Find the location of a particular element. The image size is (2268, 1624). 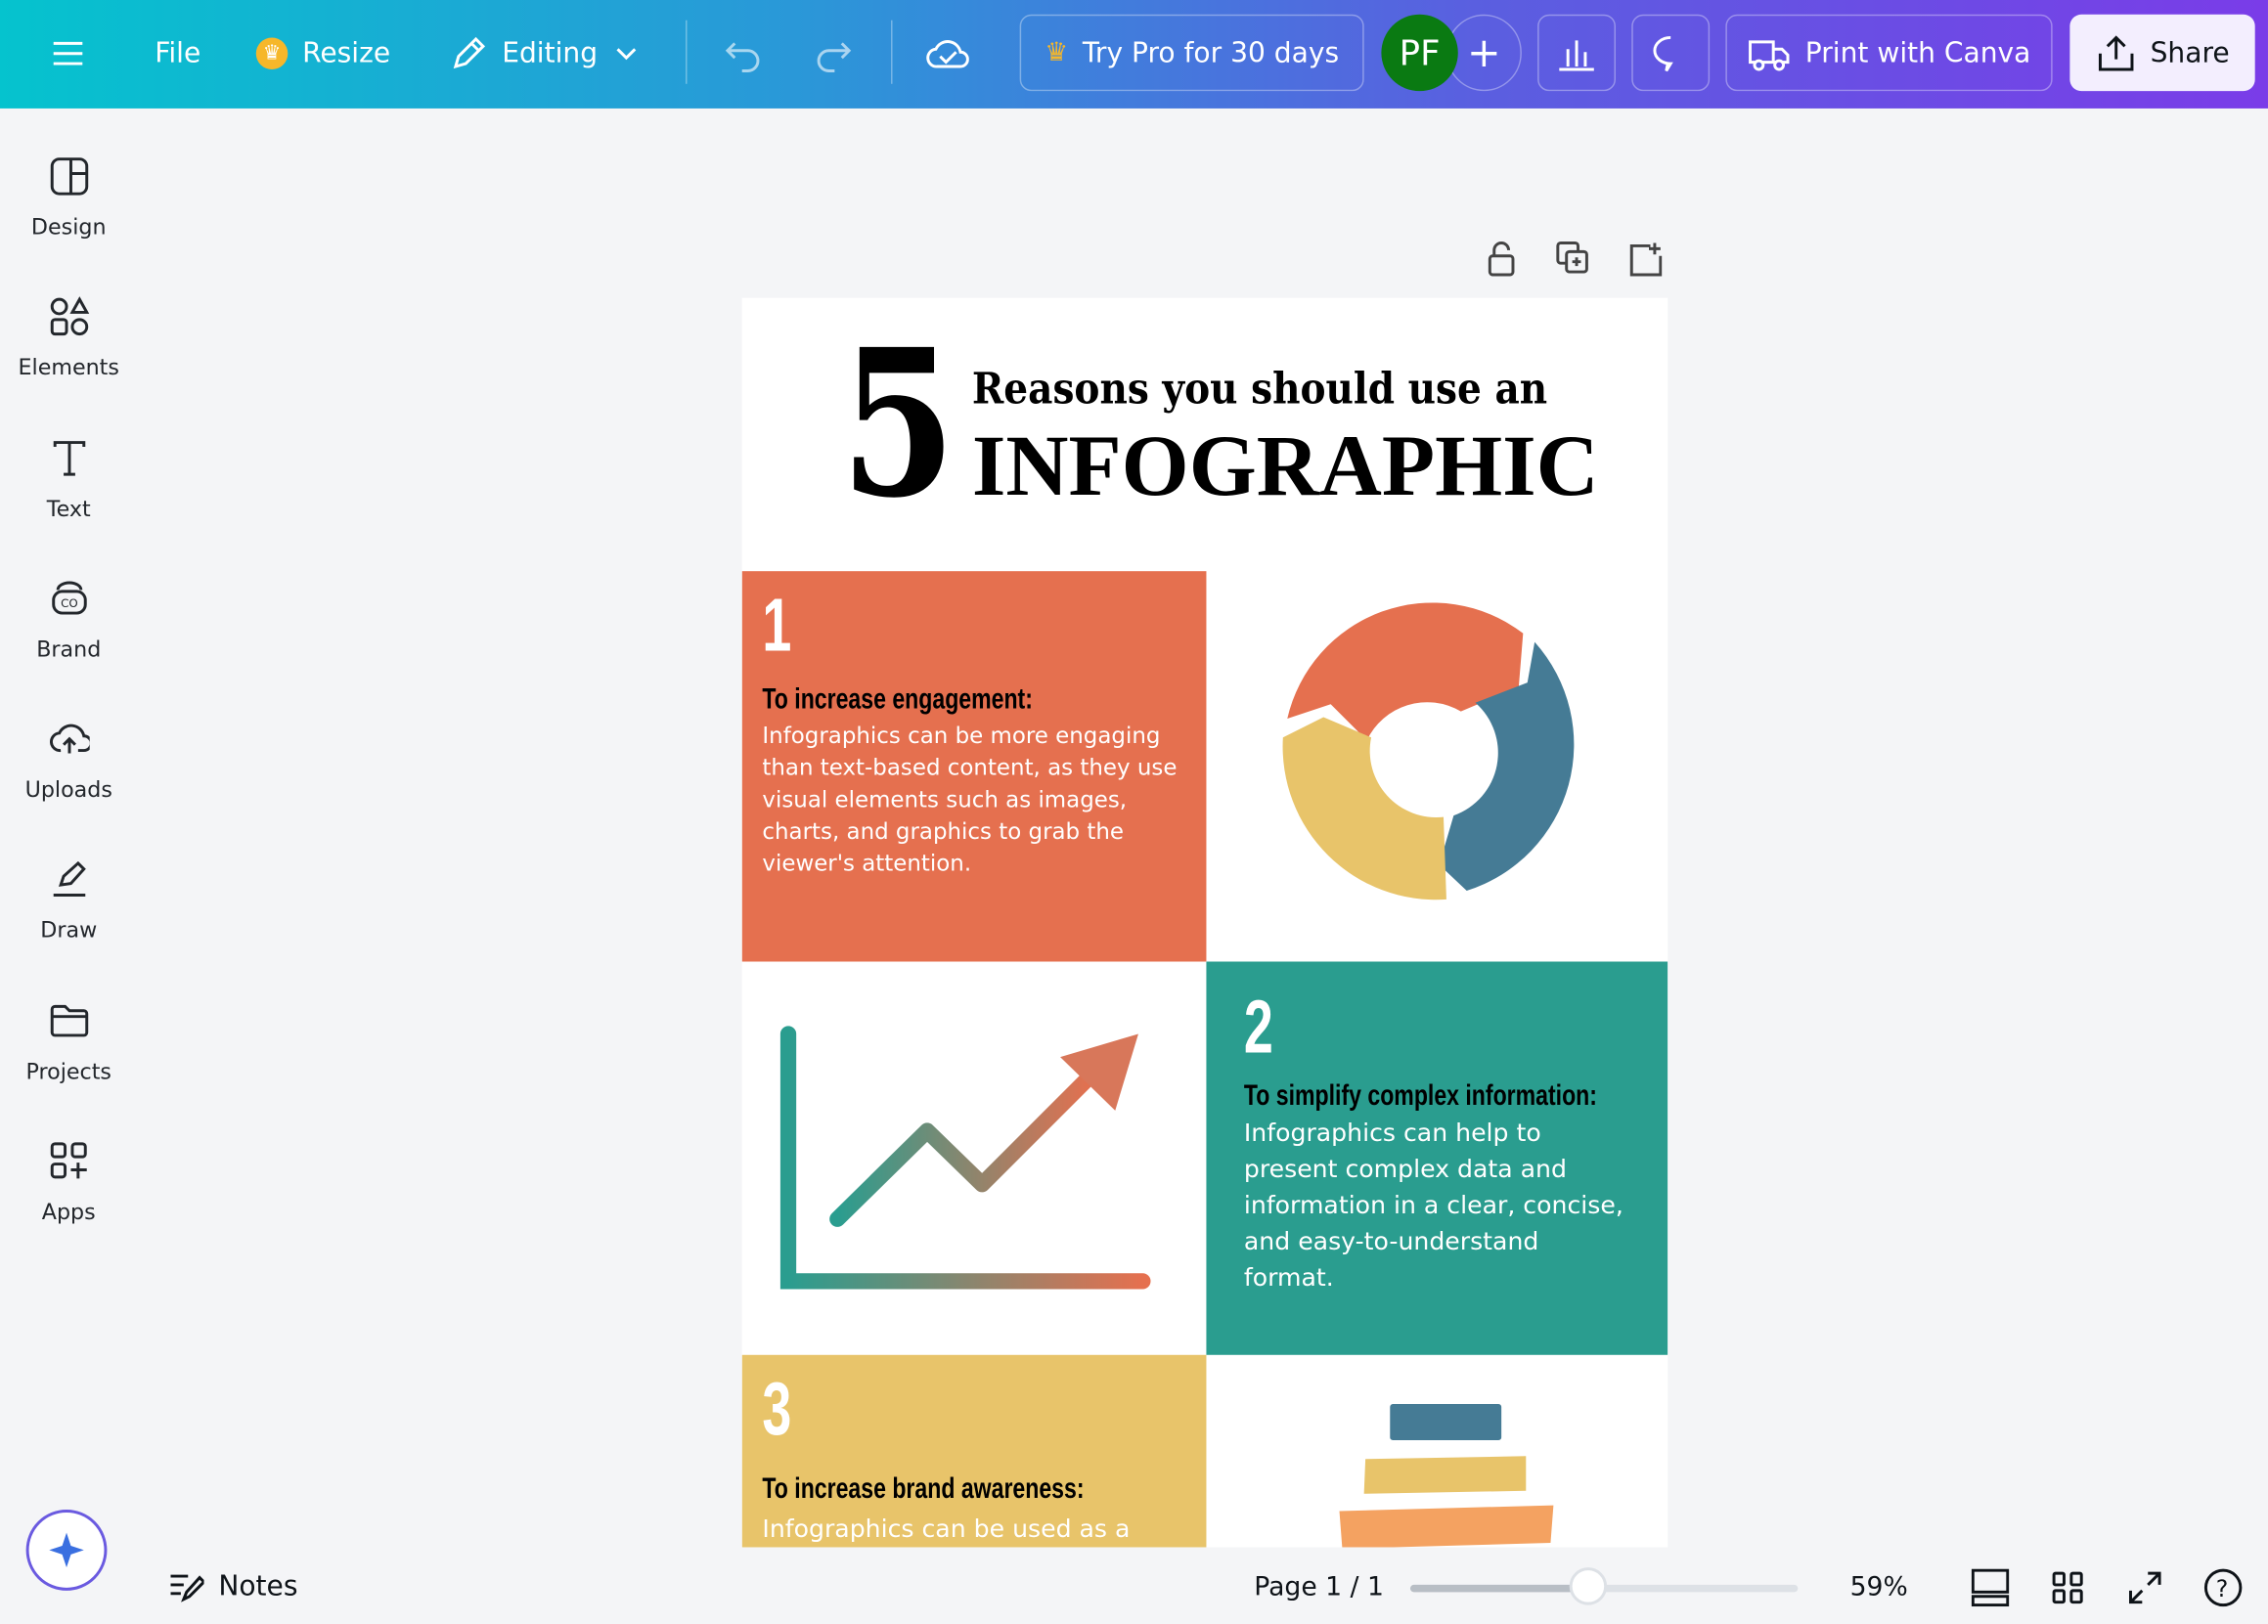

section-heading: To increase engagement: is located at coordinates (898, 700).